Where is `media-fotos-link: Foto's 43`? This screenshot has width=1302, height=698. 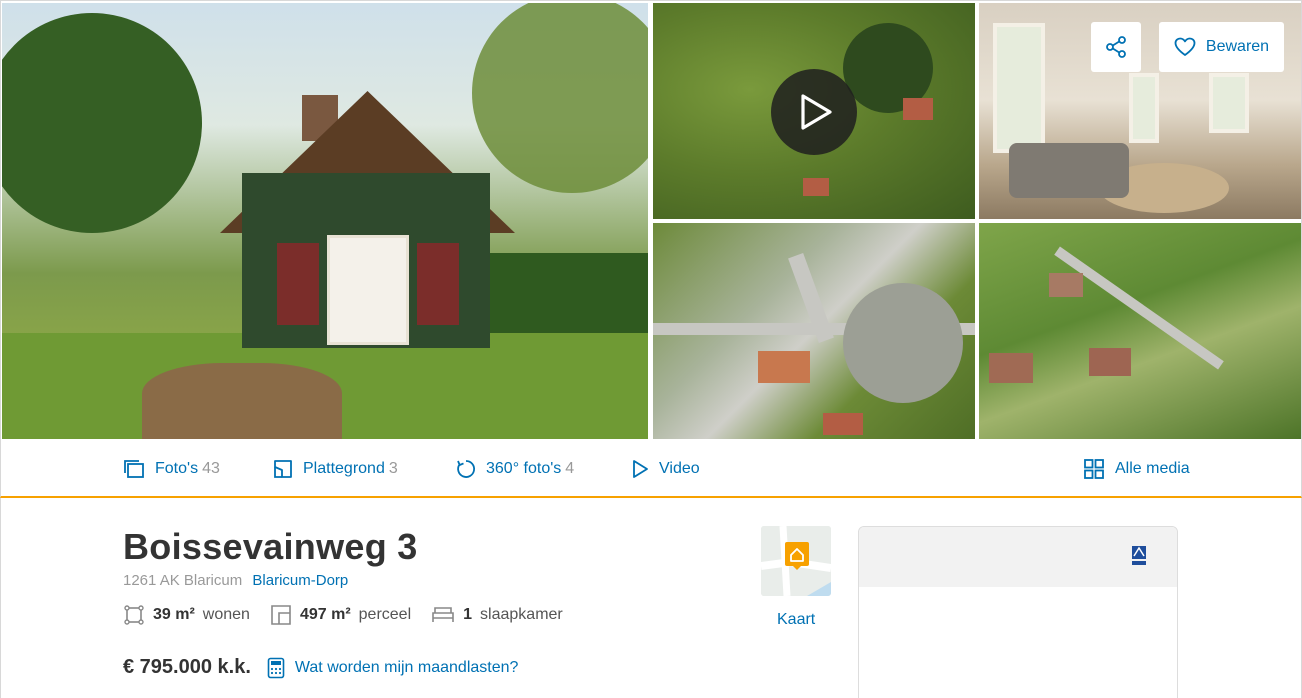 media-fotos-link: Foto's 43 is located at coordinates (171, 469).